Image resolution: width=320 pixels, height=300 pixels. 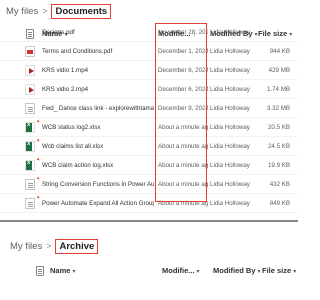 What do you see at coordinates (278, 108) in the screenshot?
I see `file-size: 3.32 MB` at bounding box center [278, 108].